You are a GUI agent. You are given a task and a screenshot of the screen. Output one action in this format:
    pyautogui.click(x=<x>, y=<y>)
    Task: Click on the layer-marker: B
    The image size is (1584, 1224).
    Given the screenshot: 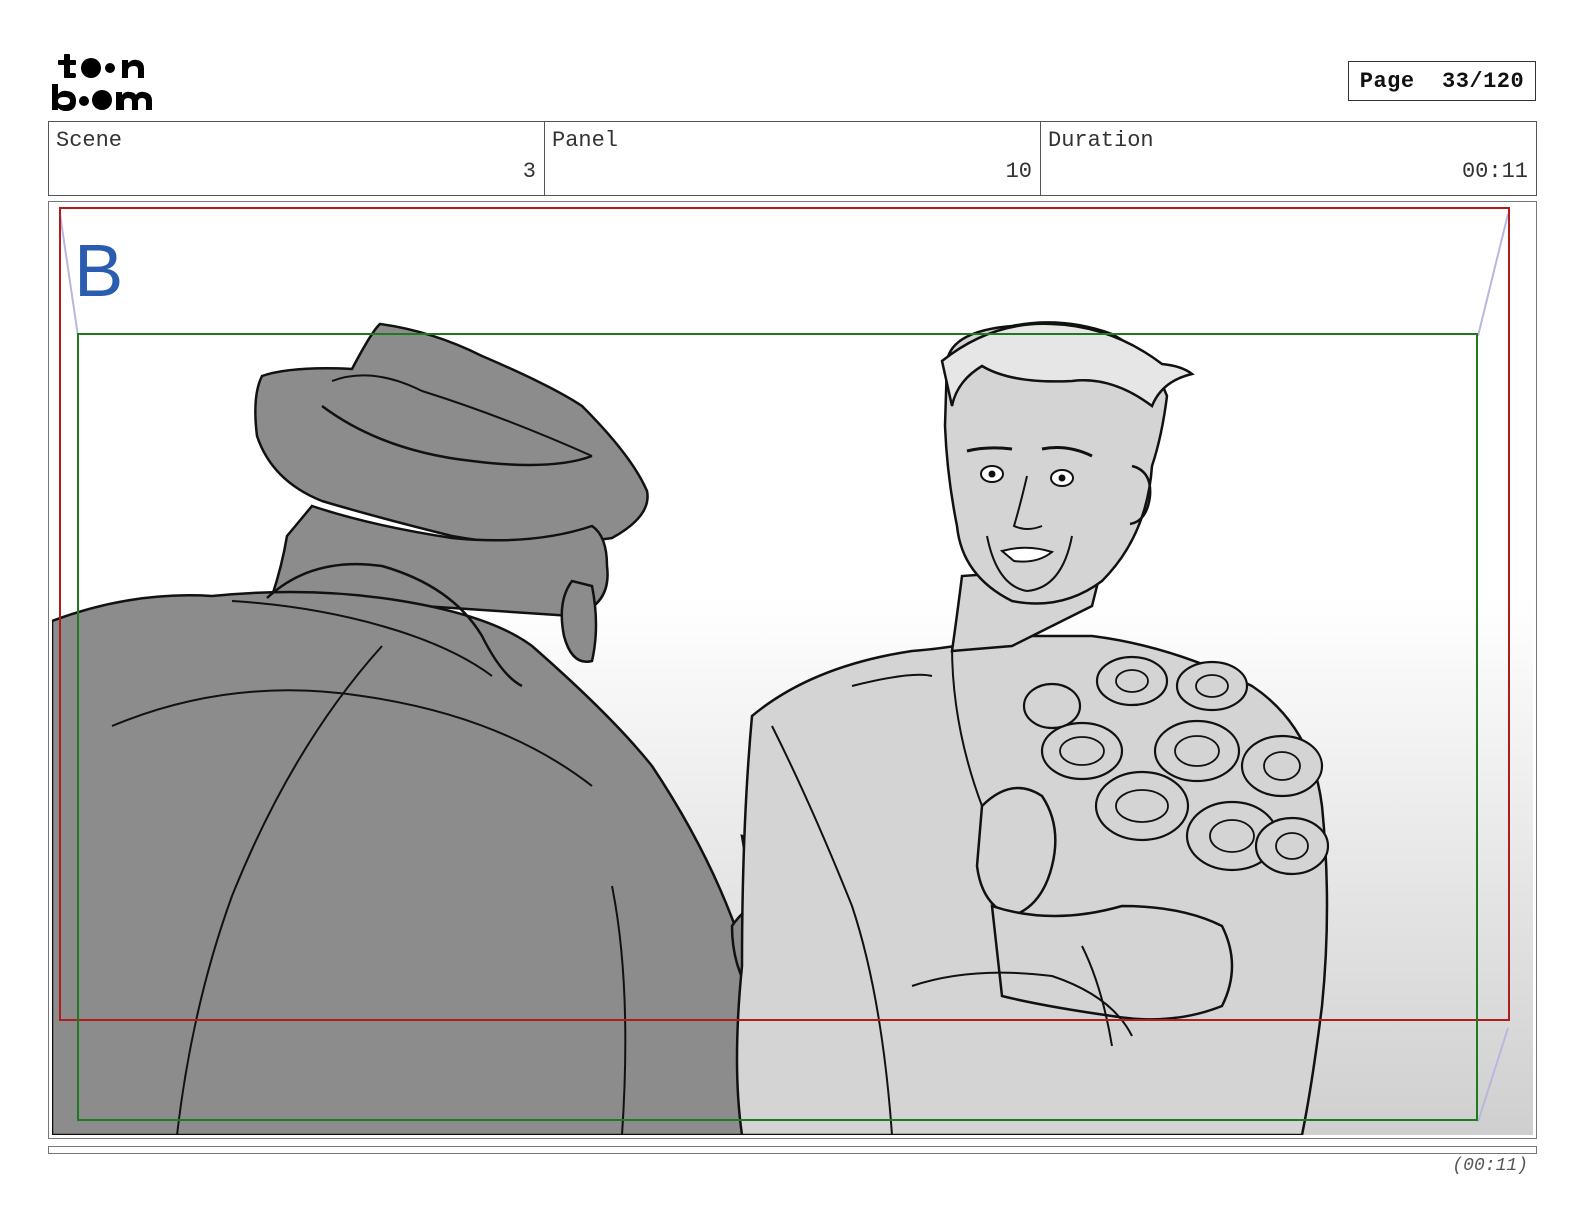 What is the action you would take?
    pyautogui.click(x=98, y=270)
    